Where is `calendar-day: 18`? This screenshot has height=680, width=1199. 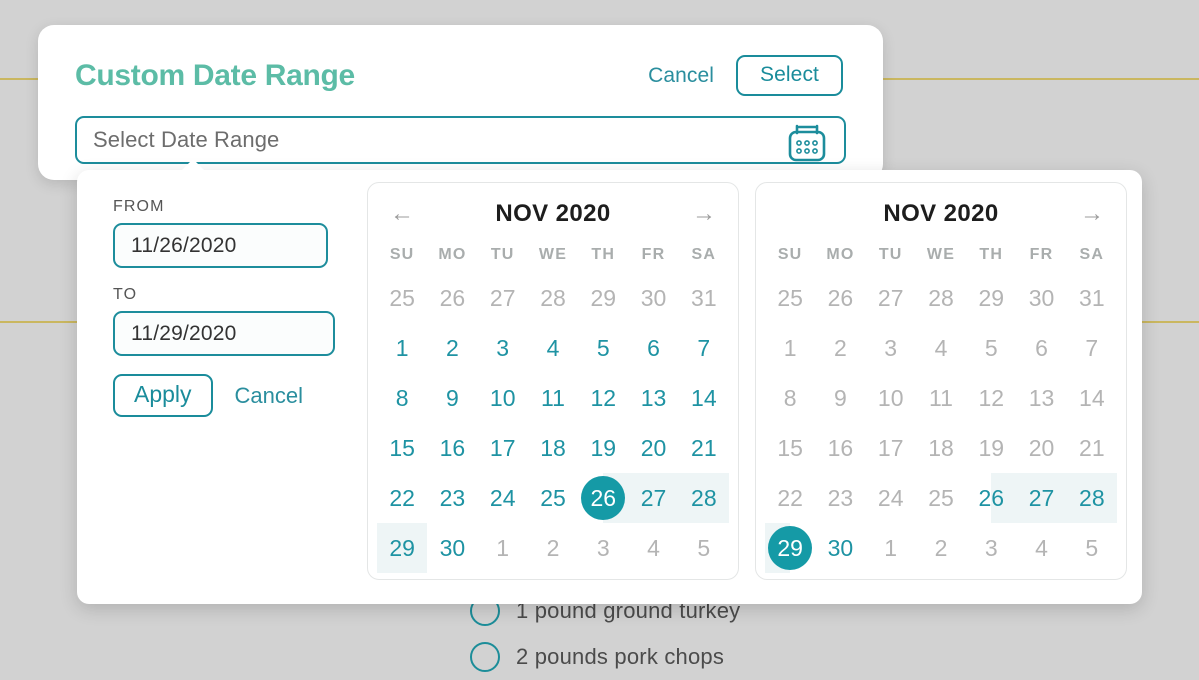
calendar-day: 18 is located at coordinates (553, 448).